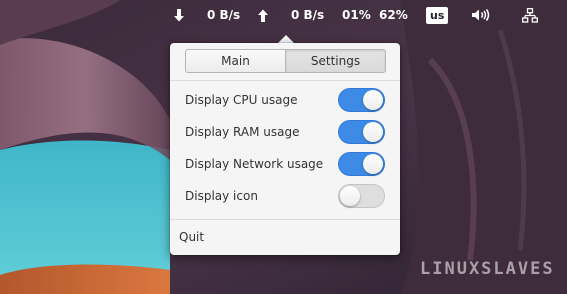 The height and width of the screenshot is (294, 567). I want to click on tab-switcher: Main Settings, so click(285, 61).